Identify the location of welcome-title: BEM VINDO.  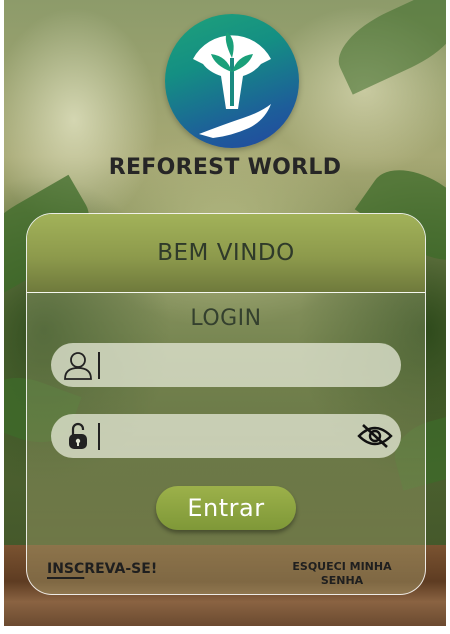
(226, 253).